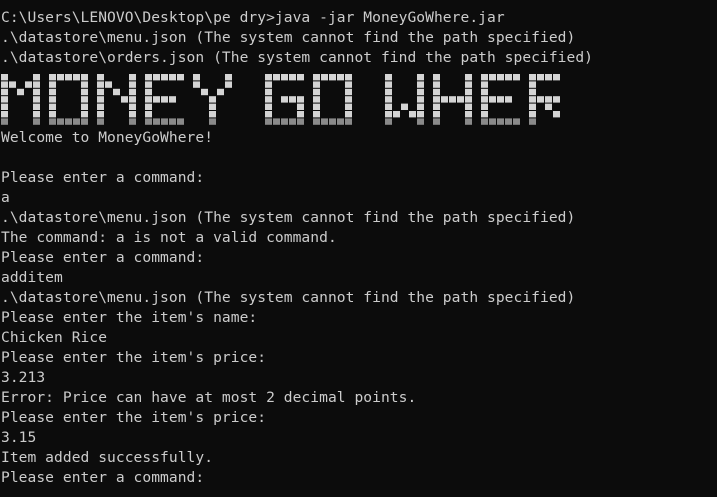  What do you see at coordinates (23, 377) in the screenshot?
I see `user-input-item-price: 3.213` at bounding box center [23, 377].